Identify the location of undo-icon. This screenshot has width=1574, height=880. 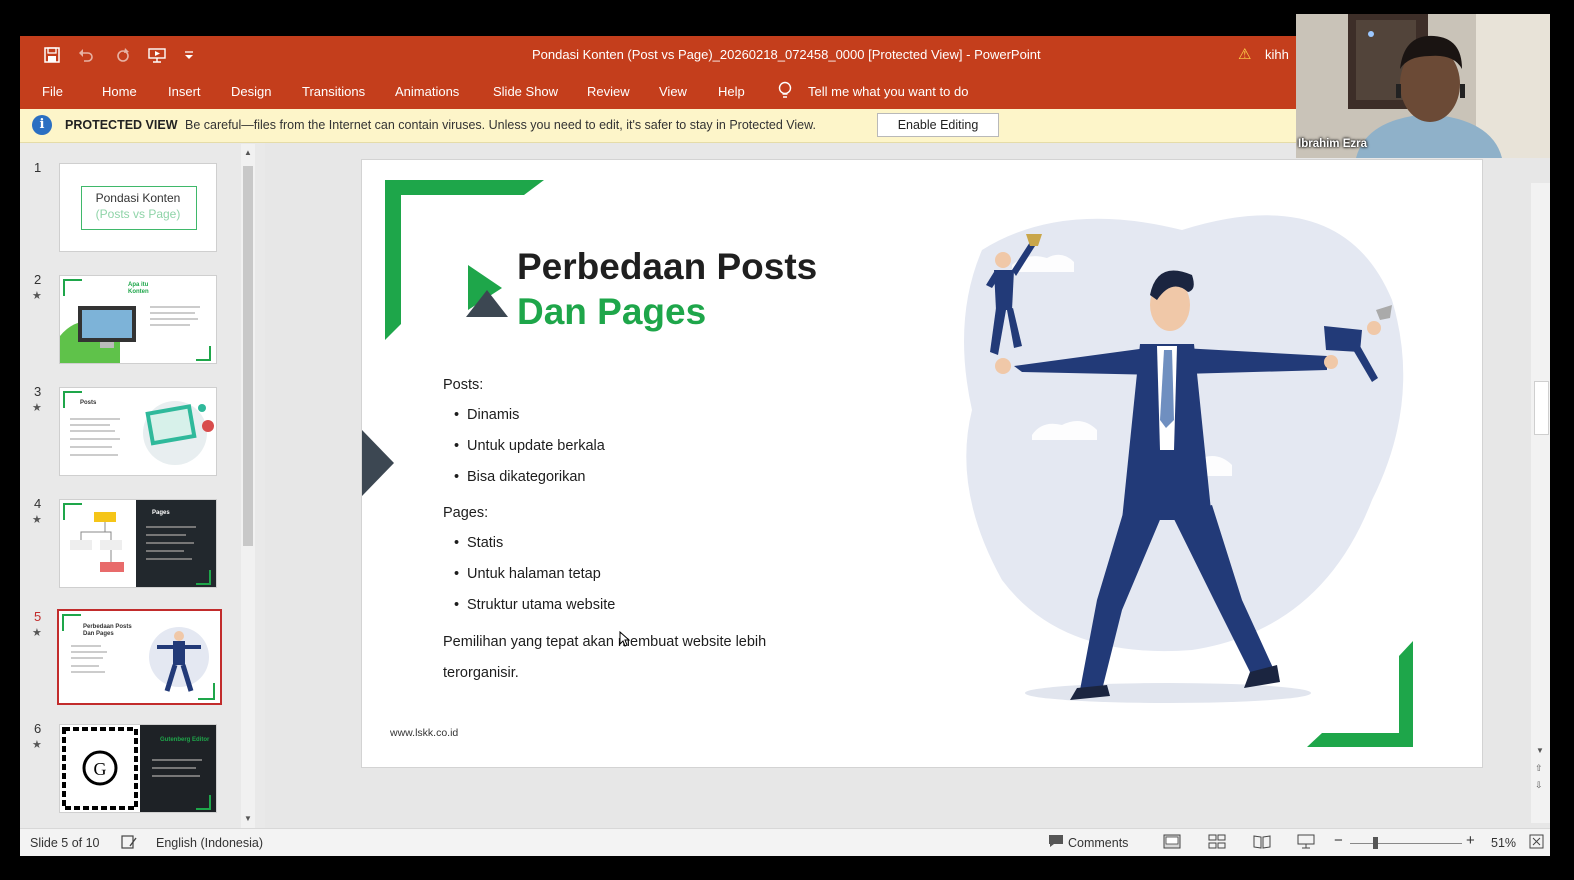
(86, 55).